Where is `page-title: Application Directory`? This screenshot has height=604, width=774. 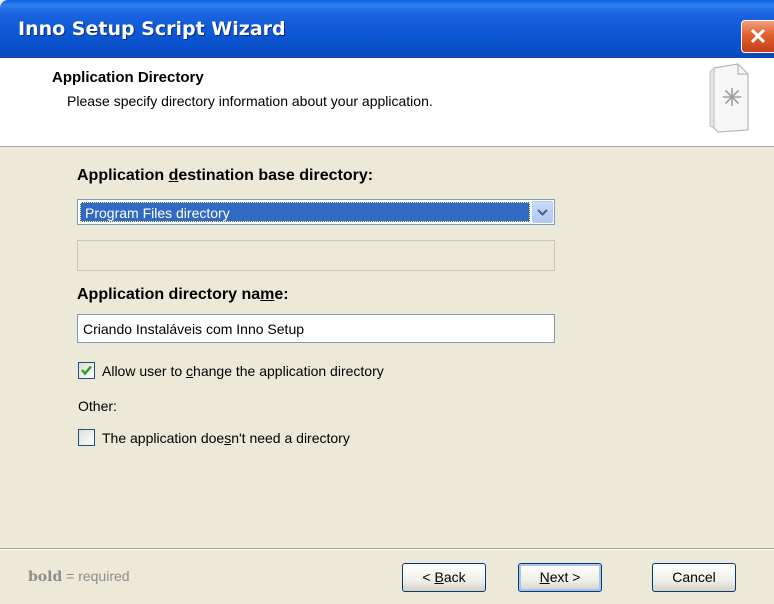
page-title: Application Directory is located at coordinates (128, 77).